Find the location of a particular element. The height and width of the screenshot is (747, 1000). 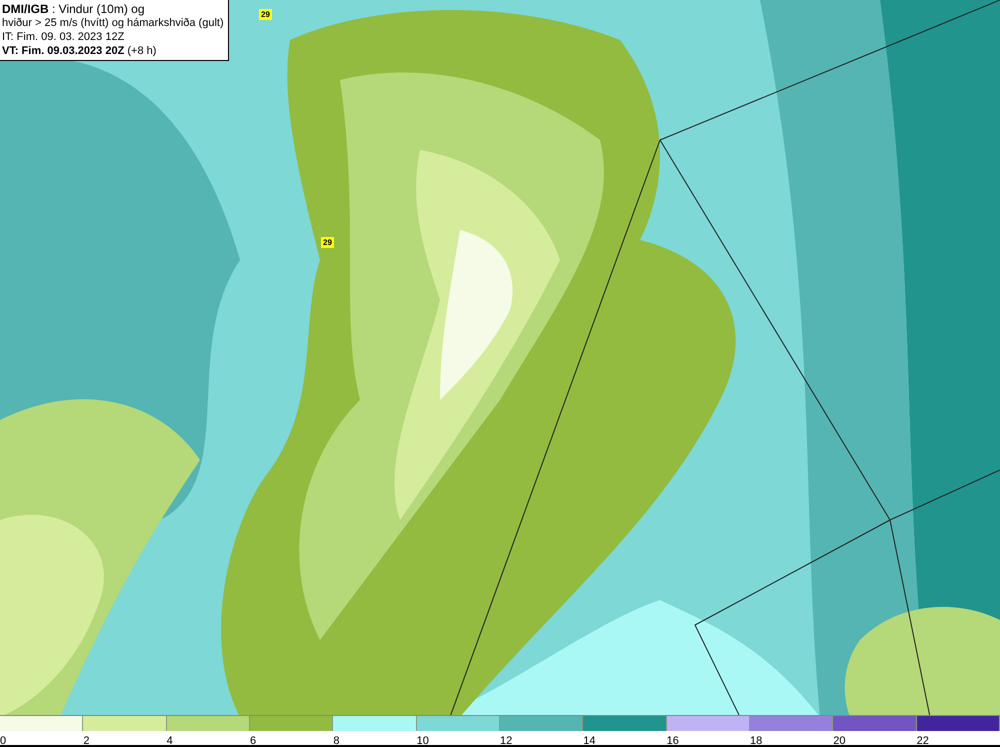

title-line: hviður > 25 m/s (hvítt) og hámarkshviða (gult) is located at coordinates (113, 23).